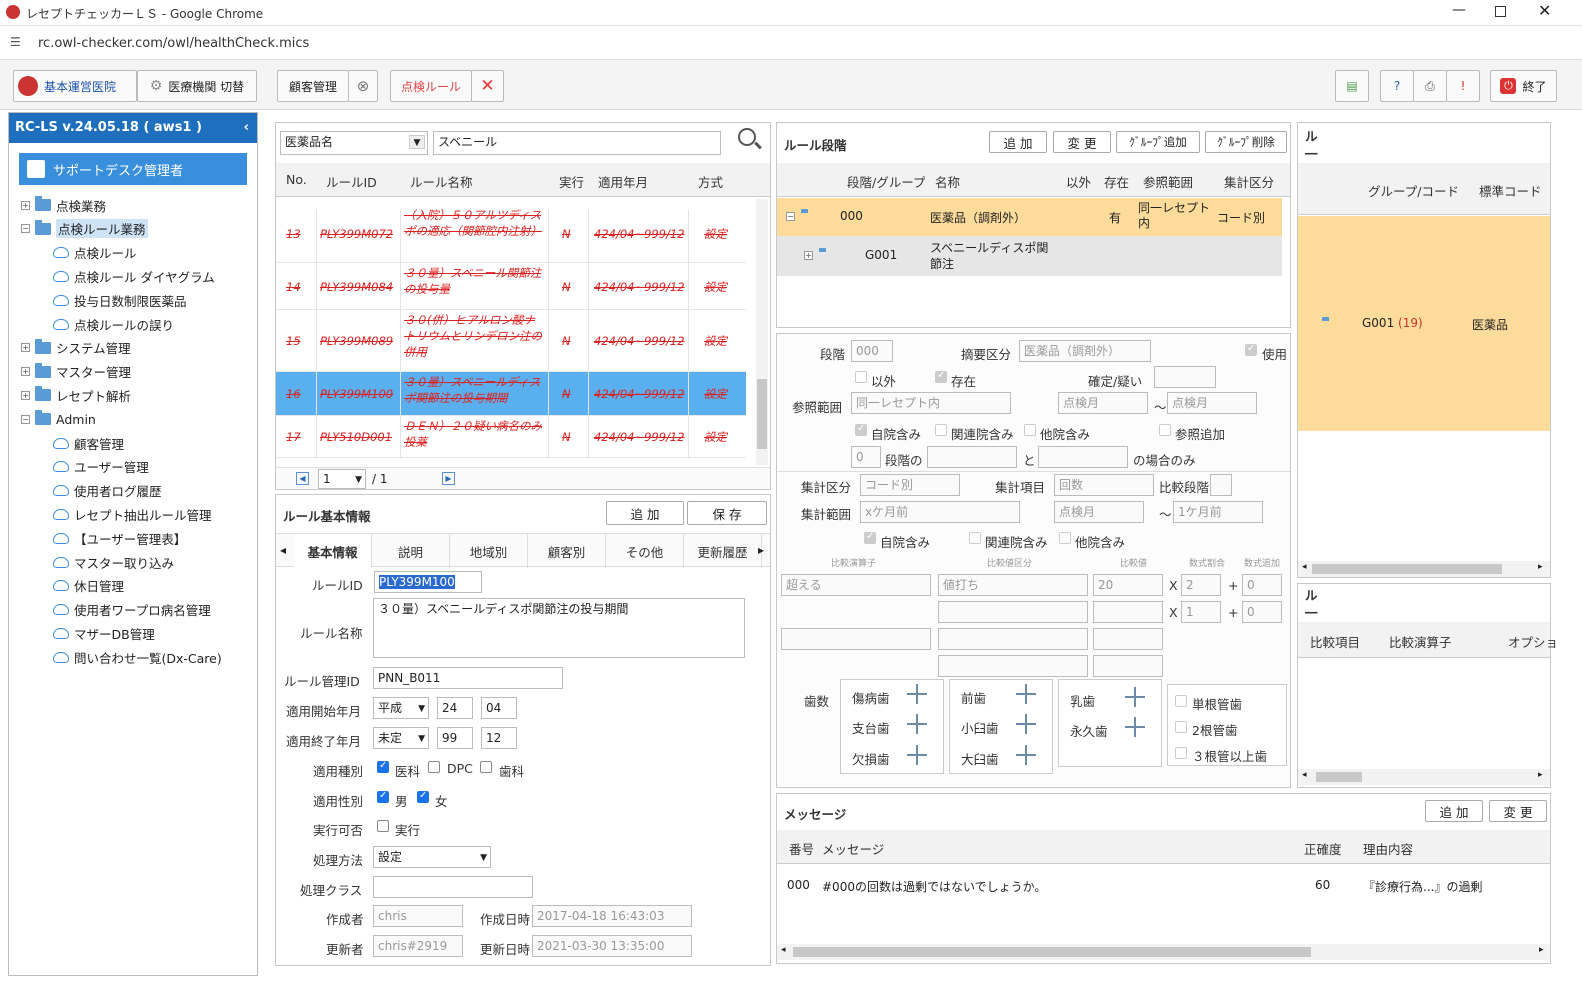 The image size is (1582, 984). What do you see at coordinates (95, 253) in the screenshot?
I see `sidebar-item: 点検ルール` at bounding box center [95, 253].